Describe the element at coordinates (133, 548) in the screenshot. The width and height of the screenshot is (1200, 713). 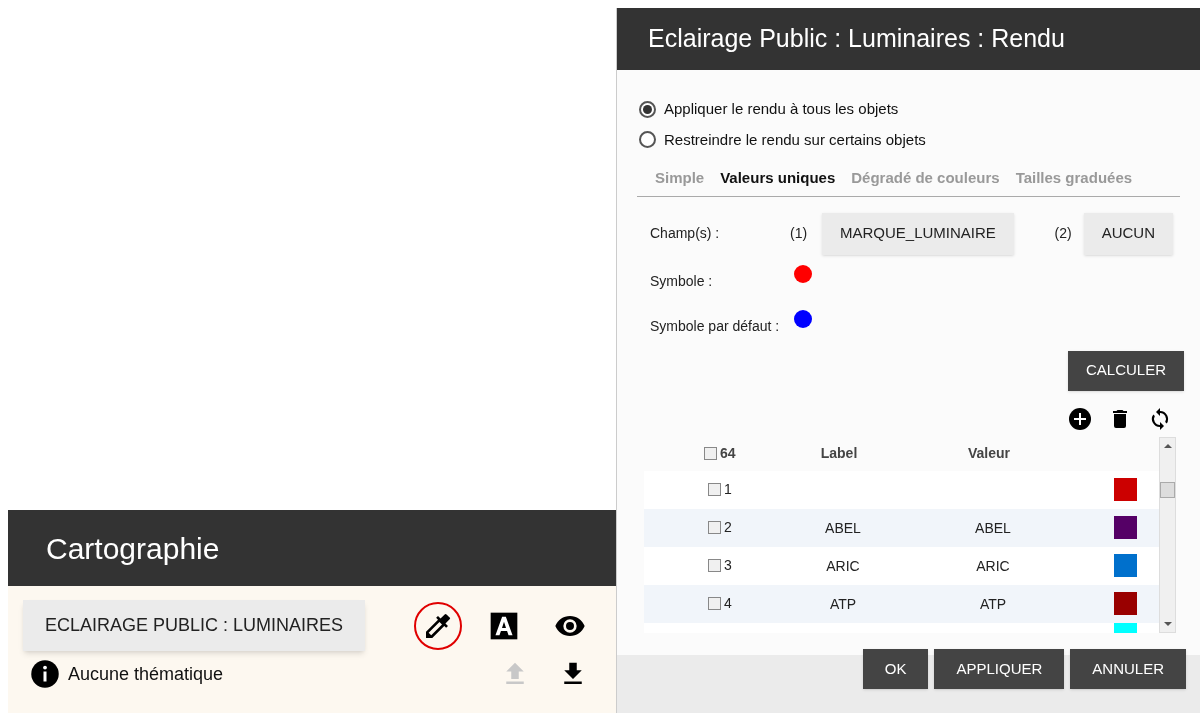
I see `panel-title: Cartographie` at that location.